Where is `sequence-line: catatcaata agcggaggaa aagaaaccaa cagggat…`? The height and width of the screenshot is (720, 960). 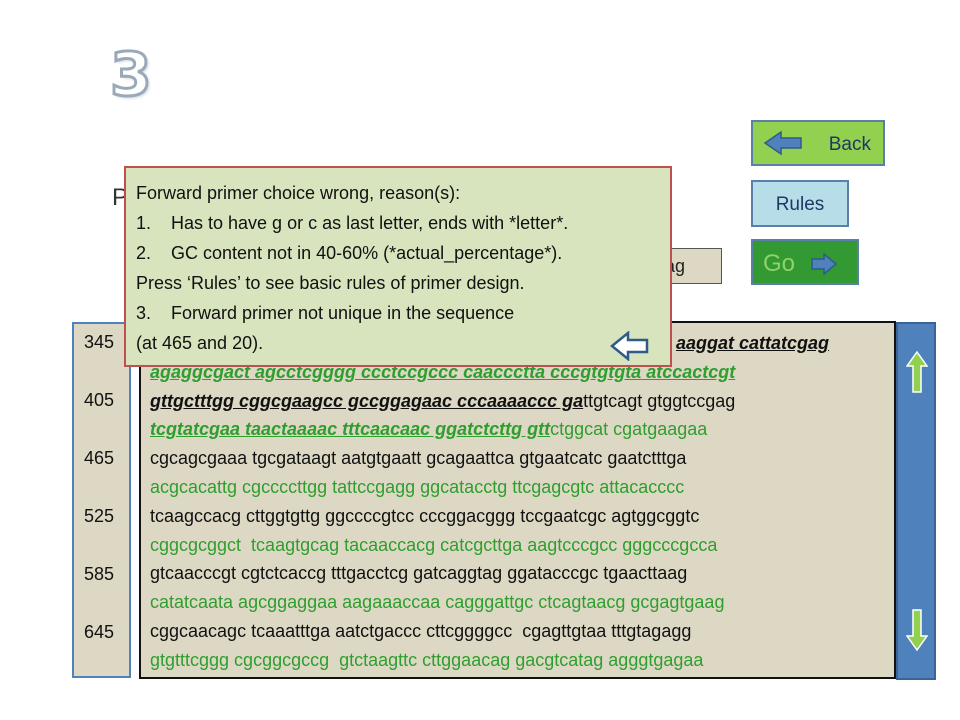
sequence-line: catatcaata agcggaggaa aagaaaccaa cagggat… is located at coordinates (437, 602).